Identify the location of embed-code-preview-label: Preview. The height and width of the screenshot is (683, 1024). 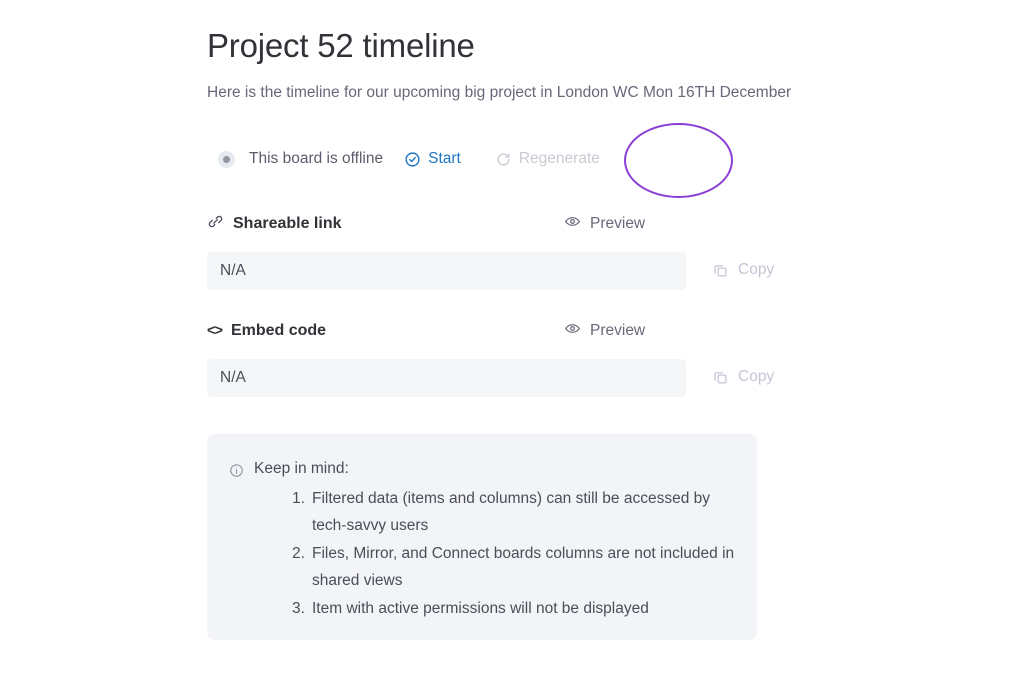
(618, 330).